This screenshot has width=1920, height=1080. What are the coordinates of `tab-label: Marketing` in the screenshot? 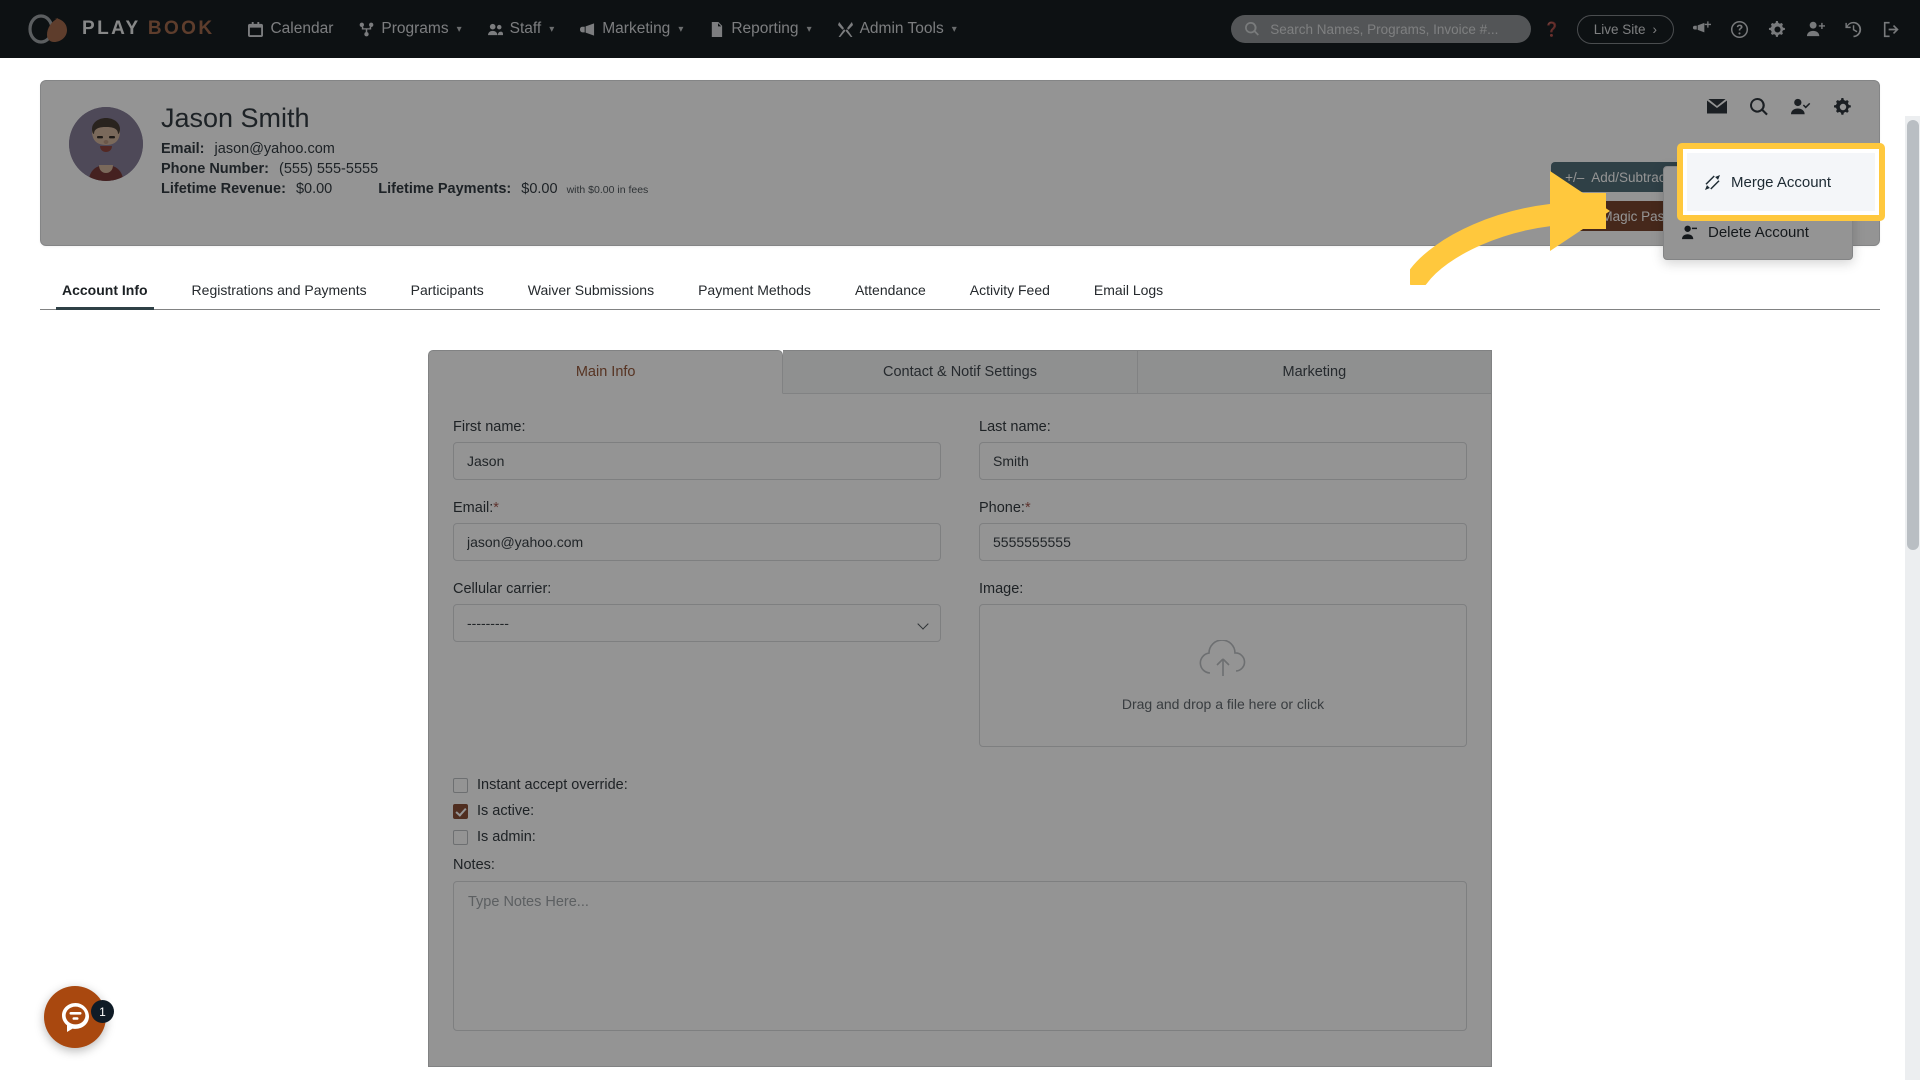 It's located at (1314, 372).